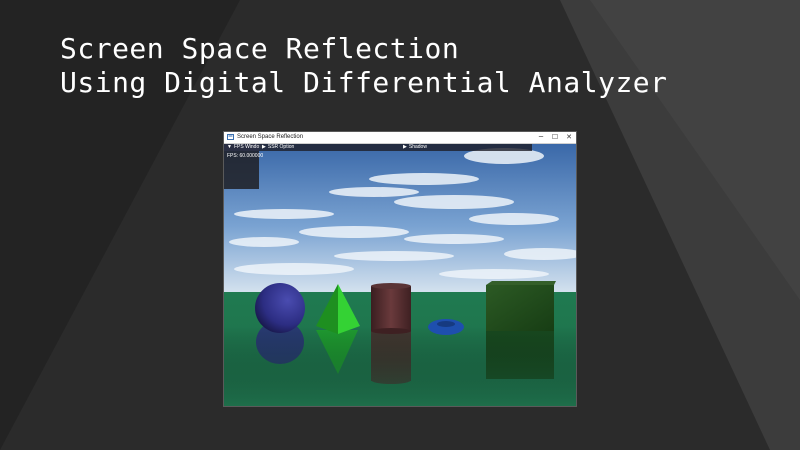  I want to click on window-title: Screen Space Reflection, so click(270, 137).